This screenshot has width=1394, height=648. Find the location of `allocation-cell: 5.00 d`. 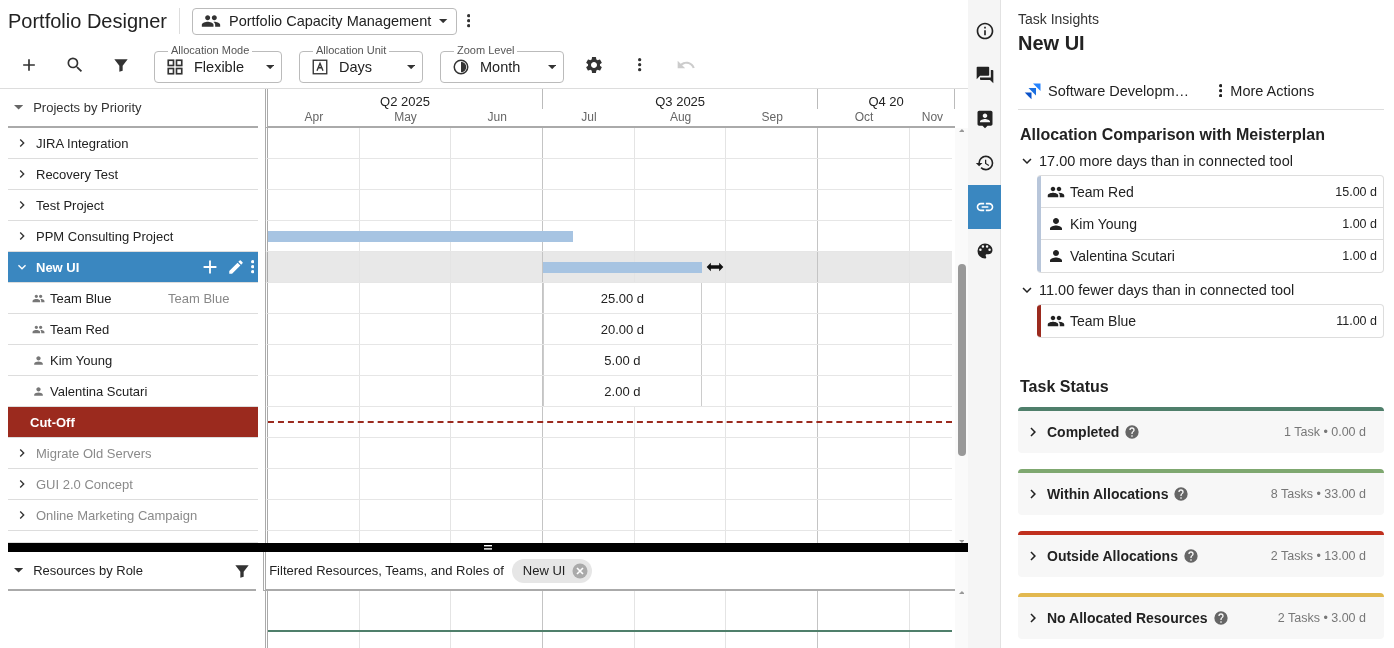

allocation-cell: 5.00 d is located at coordinates (622, 360).